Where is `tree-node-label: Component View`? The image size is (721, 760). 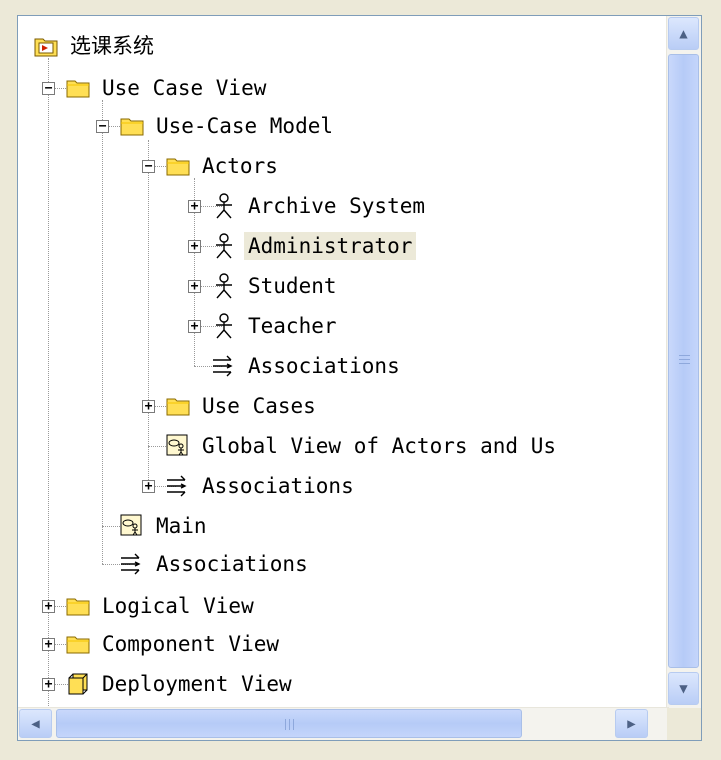 tree-node-label: Component View is located at coordinates (191, 644).